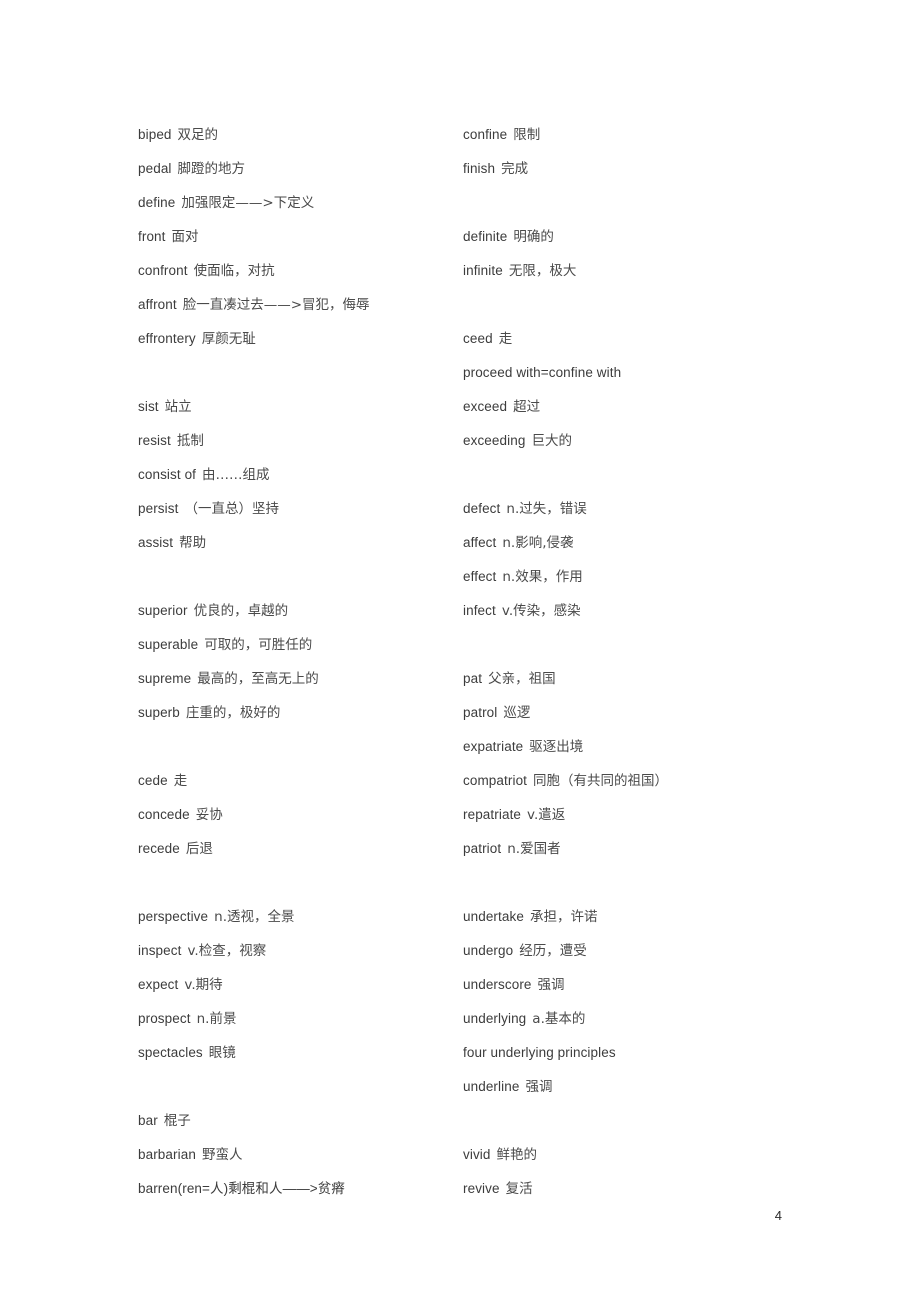 The width and height of the screenshot is (920, 1302). Describe the element at coordinates (300, 509) in the screenshot. I see `vocabulary-entry-left: persist （一直总）坚持` at that location.